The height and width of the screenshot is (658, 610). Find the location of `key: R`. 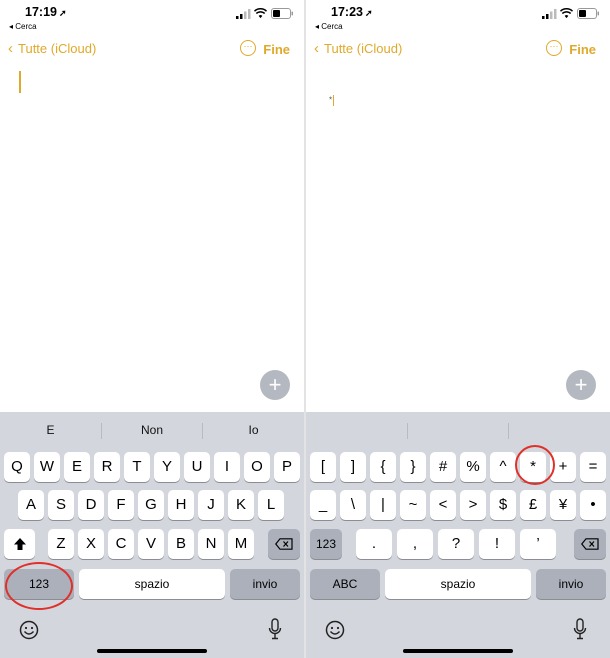

key: R is located at coordinates (107, 467).